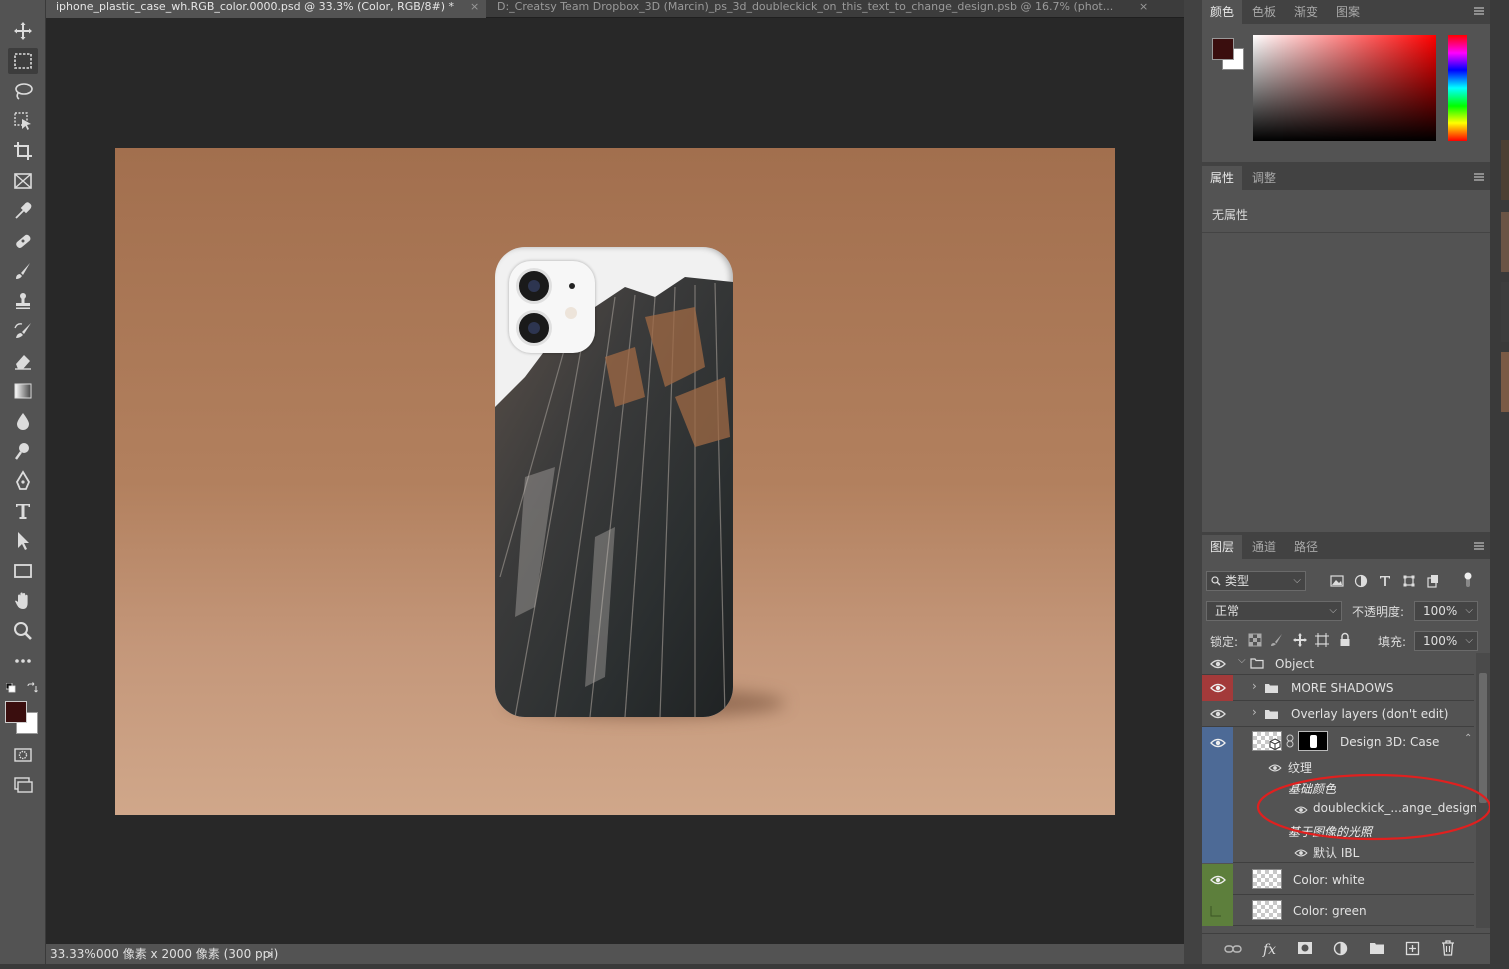 The image size is (1509, 969). I want to click on lock-position-icon, so click(1300, 640).